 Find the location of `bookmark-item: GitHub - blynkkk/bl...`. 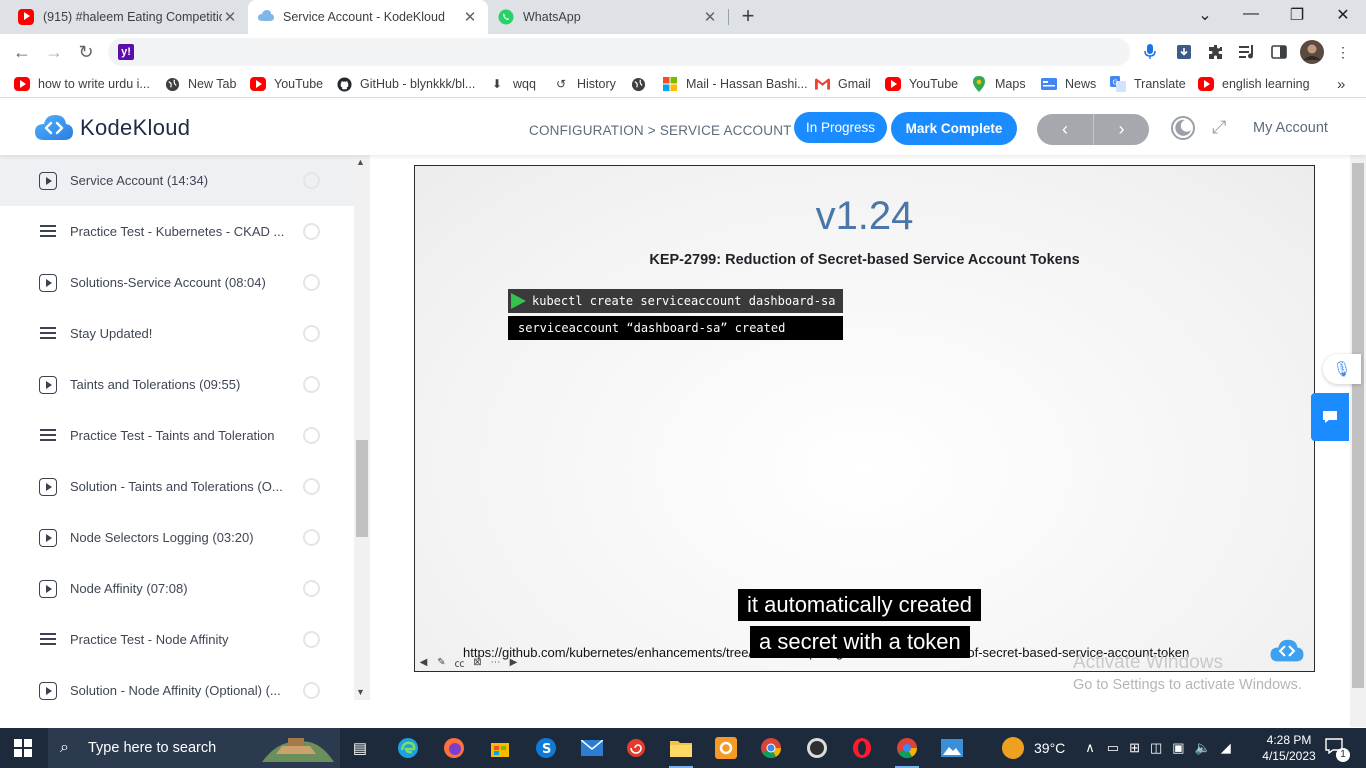

bookmark-item: GitHub - blynkkk/bl... is located at coordinates (405, 84).